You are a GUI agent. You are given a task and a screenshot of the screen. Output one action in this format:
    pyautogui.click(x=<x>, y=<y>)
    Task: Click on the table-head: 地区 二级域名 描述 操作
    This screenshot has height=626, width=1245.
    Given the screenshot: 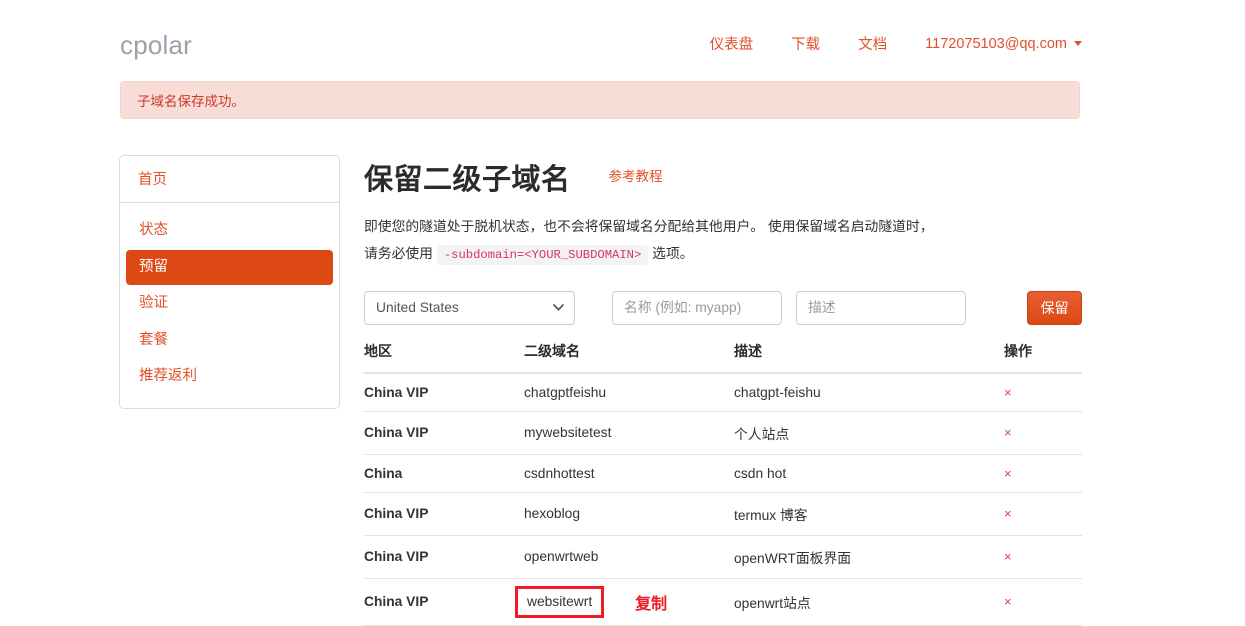 What is the action you would take?
    pyautogui.click(x=723, y=357)
    